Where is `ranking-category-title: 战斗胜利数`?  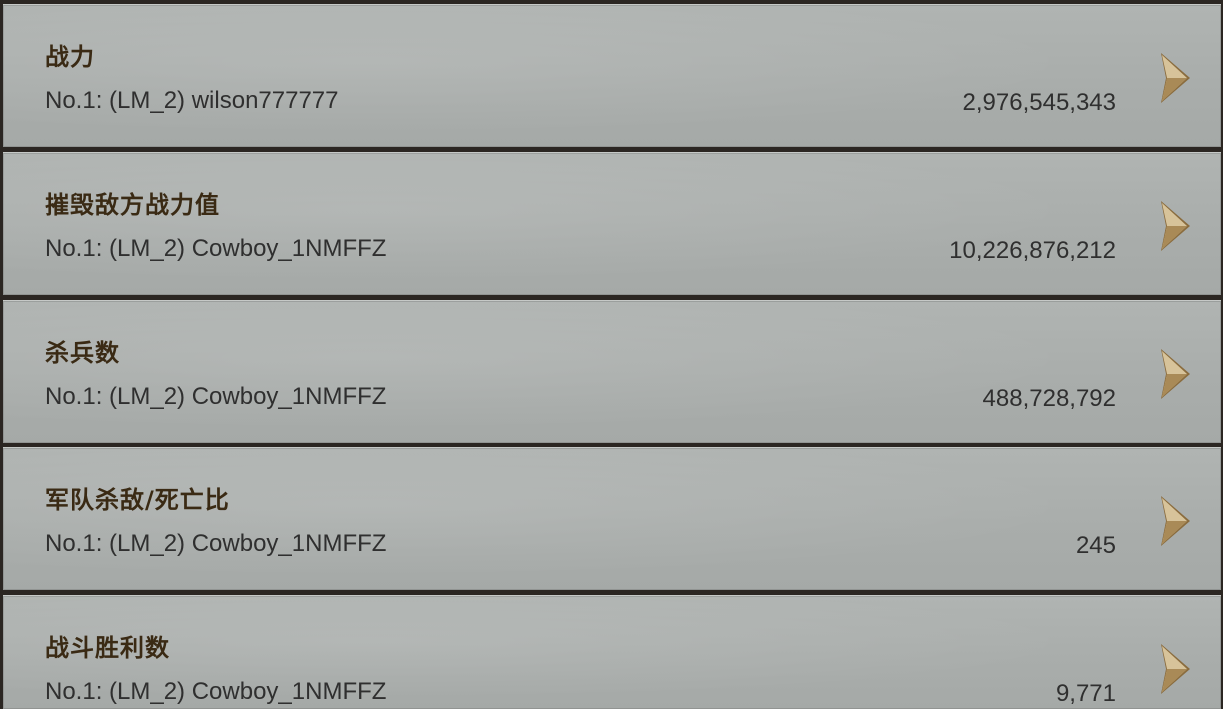
ranking-category-title: 战斗胜利数 is located at coordinates (107, 648).